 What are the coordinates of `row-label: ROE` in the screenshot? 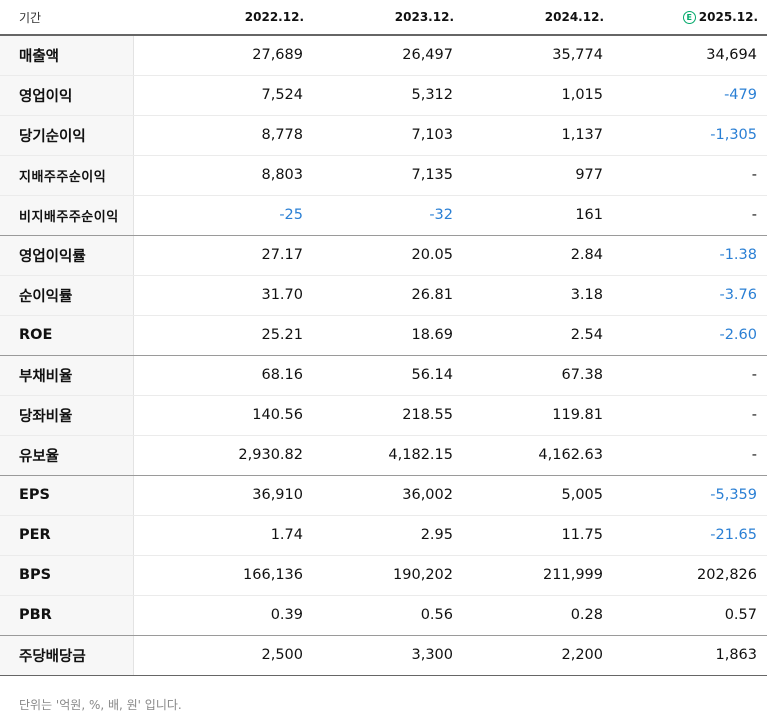 It's located at (67, 335).